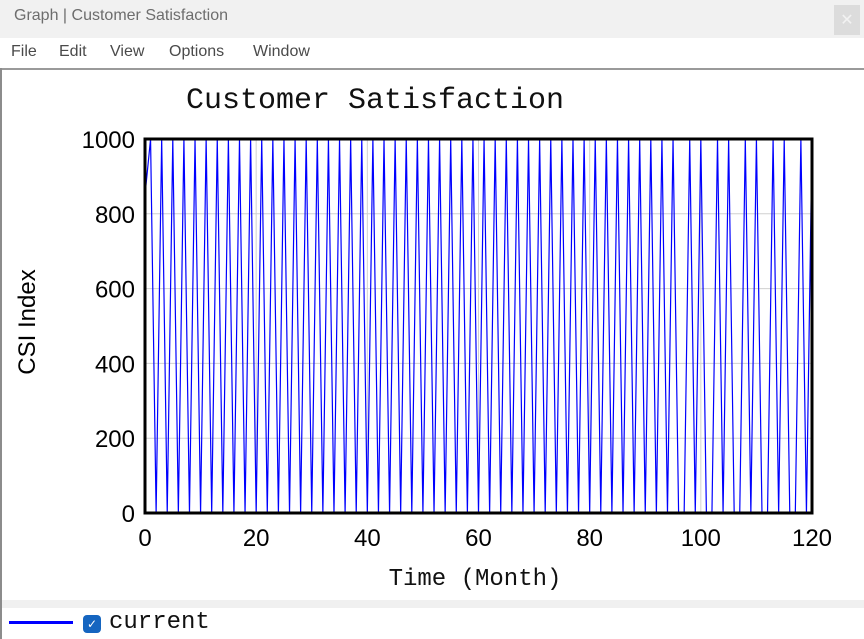  Describe the element at coordinates (121, 15) in the screenshot. I see `window-title: Graph | Customer Satisfaction` at that location.